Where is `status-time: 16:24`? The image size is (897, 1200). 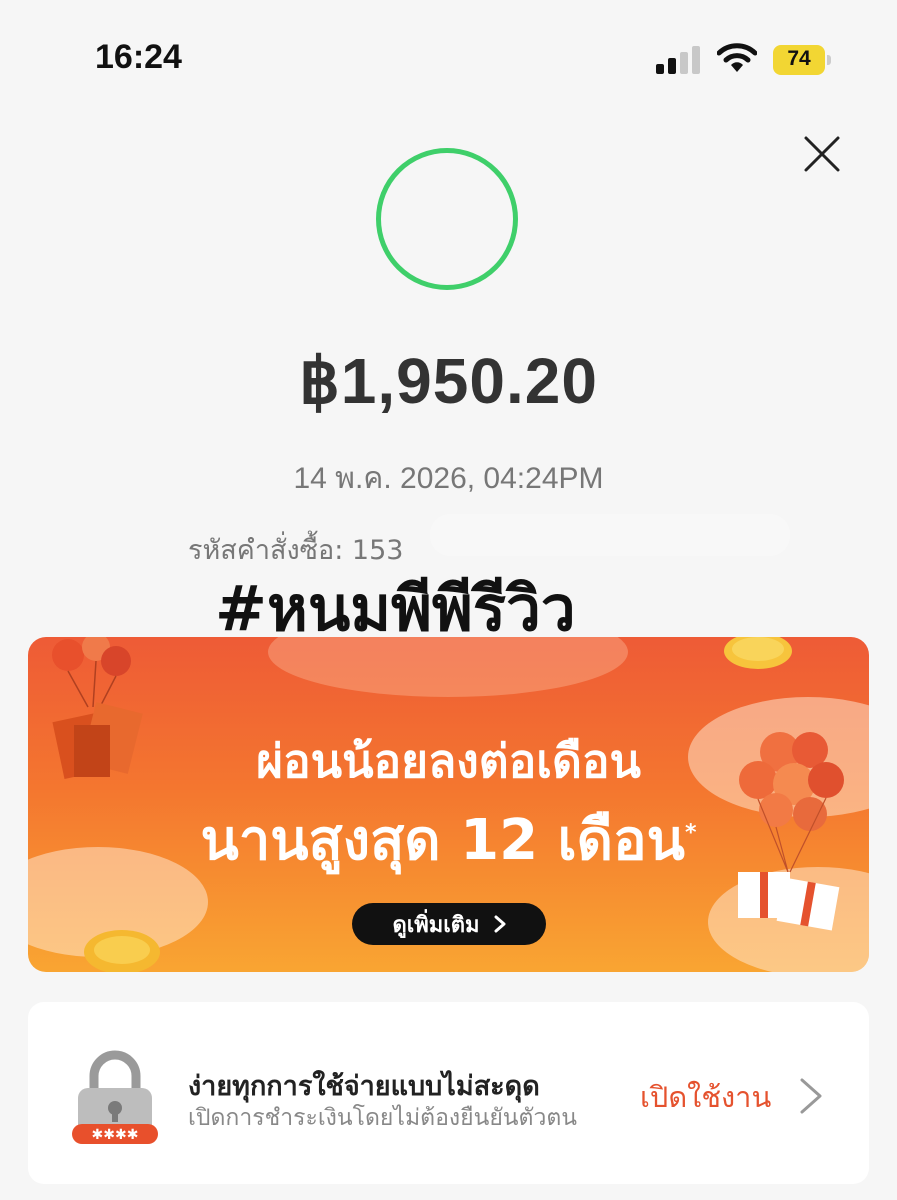
status-time: 16:24 is located at coordinates (138, 57).